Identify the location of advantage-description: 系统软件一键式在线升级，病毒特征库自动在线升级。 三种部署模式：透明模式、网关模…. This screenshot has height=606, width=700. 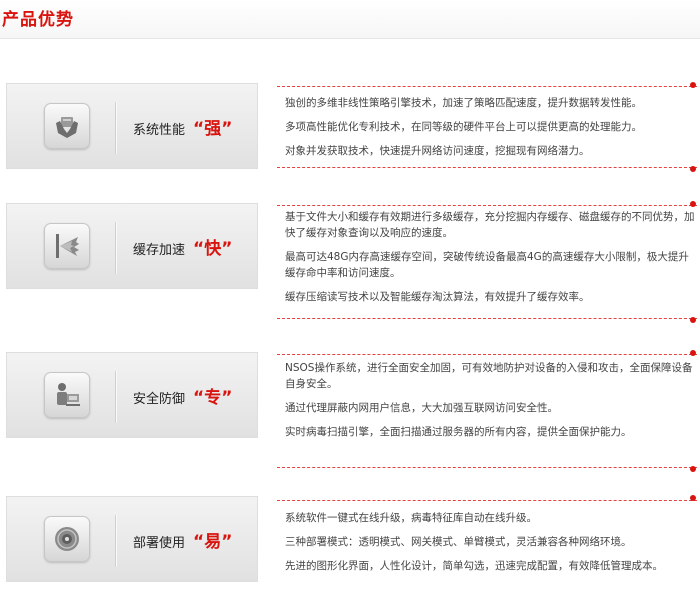
(487, 553).